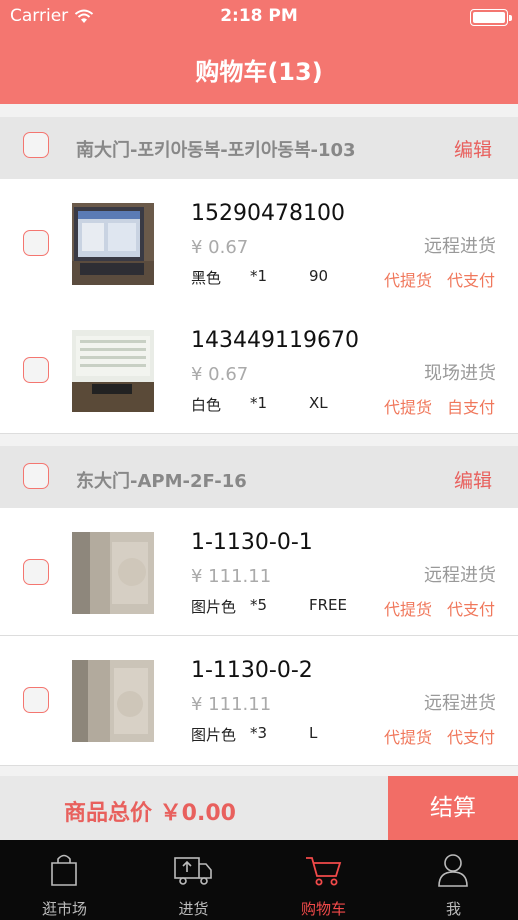 The image size is (518, 920). Describe the element at coordinates (216, 150) in the screenshot. I see `shop-name: 南大门-포키아동복-포키아동복-103` at that location.